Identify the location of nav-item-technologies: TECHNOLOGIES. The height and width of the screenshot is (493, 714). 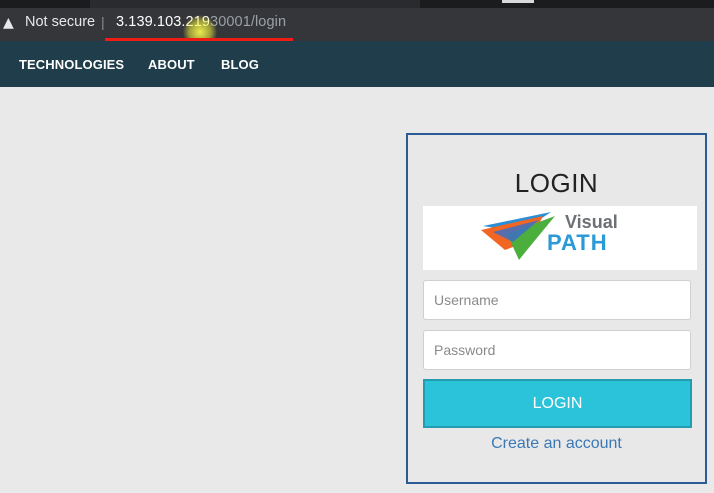
(71, 64).